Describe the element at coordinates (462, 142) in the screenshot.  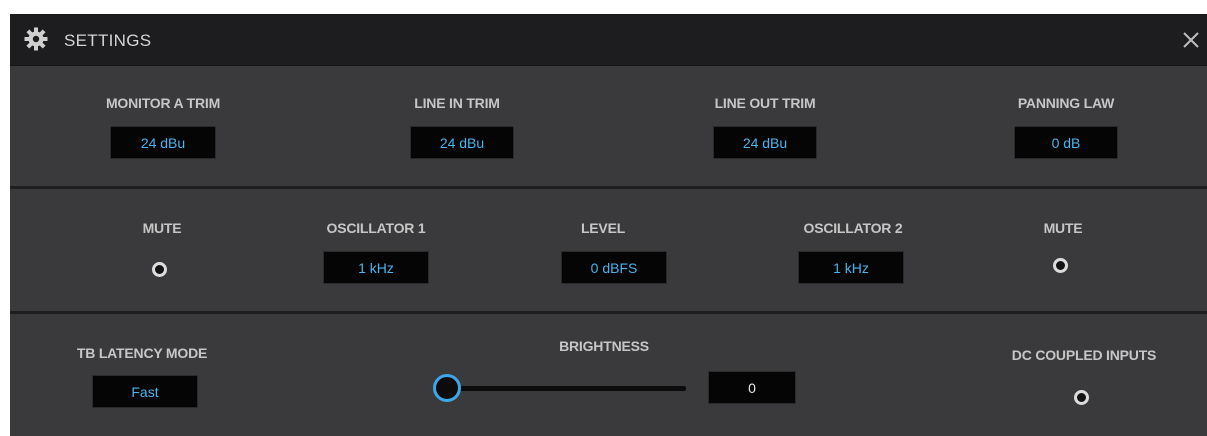
I see `line-in-trim-value: 24 dBu` at that location.